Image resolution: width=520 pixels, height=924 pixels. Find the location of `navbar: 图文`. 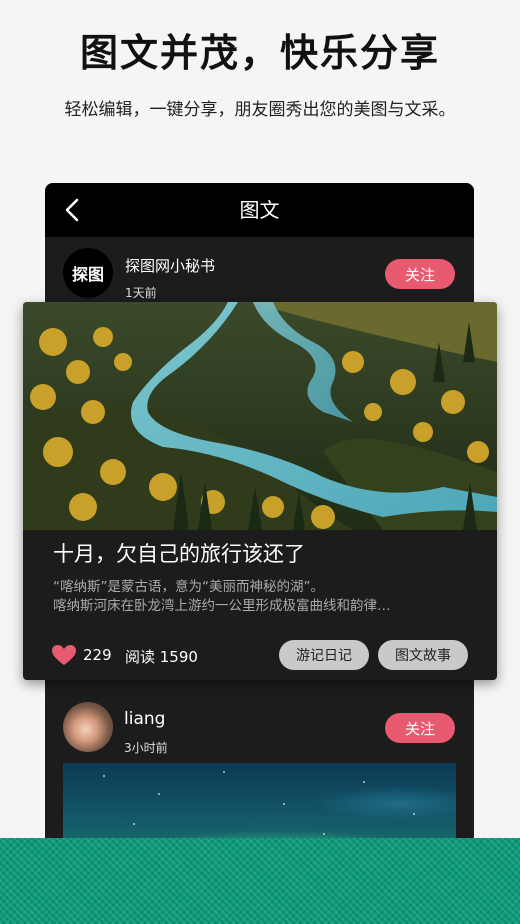

navbar: 图文 is located at coordinates (259, 210).